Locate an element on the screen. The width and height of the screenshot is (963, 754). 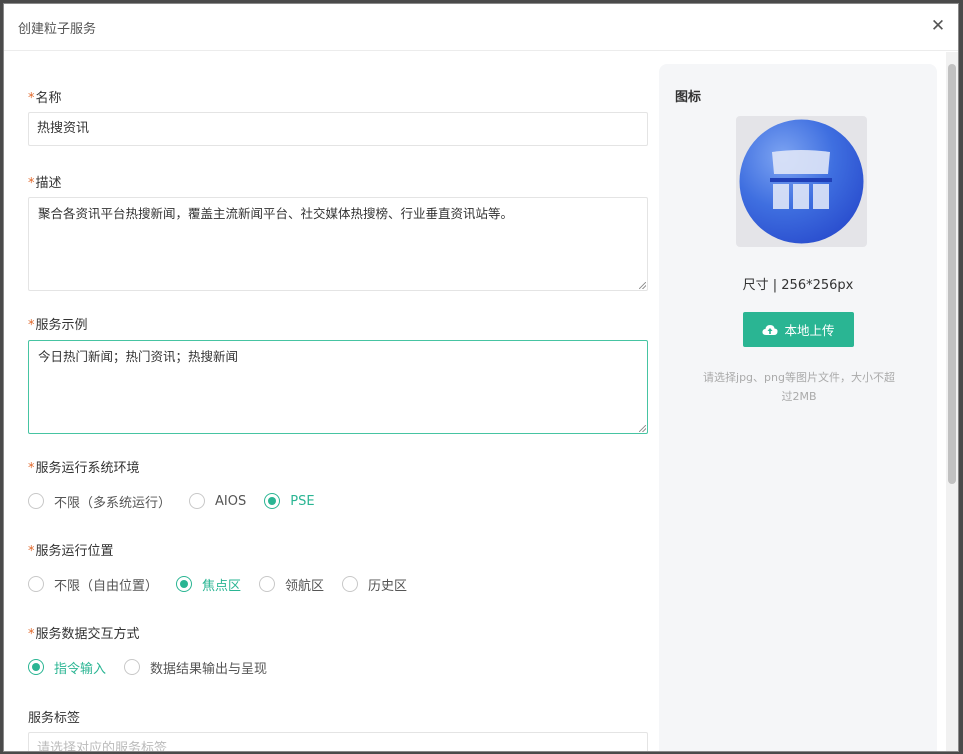
service-logo-icon is located at coordinates (801, 181).